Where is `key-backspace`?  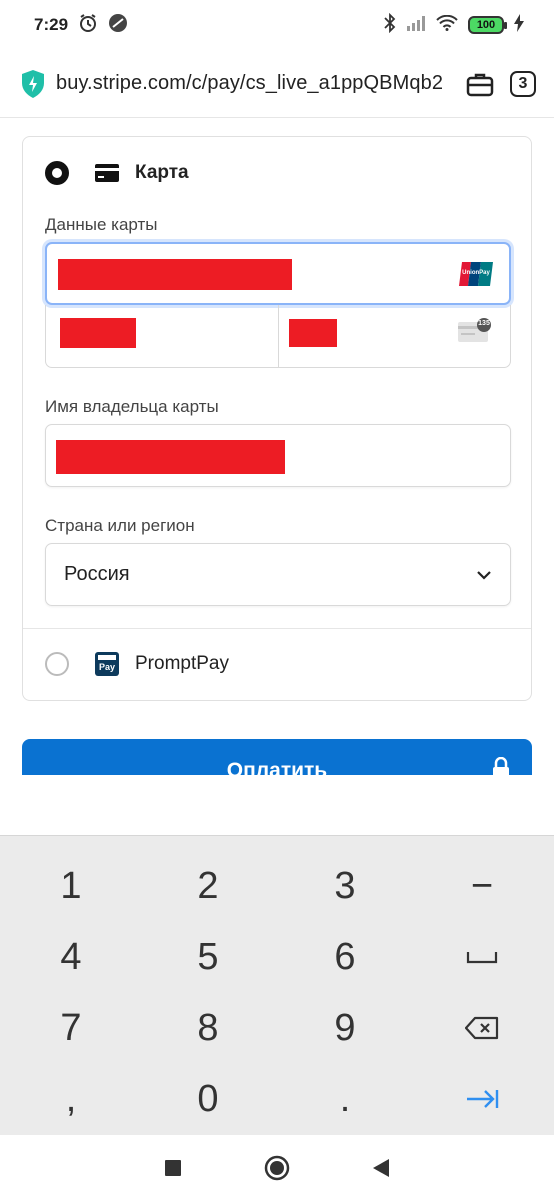 key-backspace is located at coordinates (482, 1028).